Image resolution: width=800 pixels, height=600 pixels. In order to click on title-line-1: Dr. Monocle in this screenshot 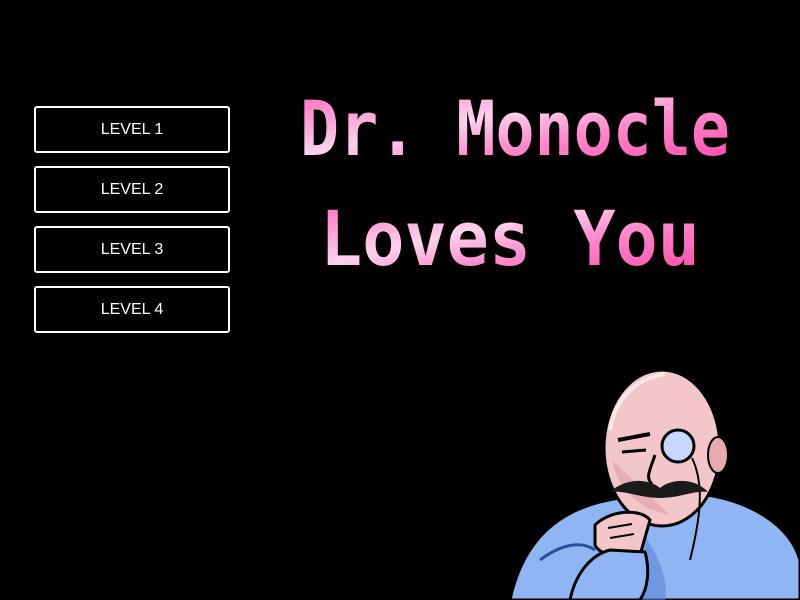, I will do `click(515, 128)`.